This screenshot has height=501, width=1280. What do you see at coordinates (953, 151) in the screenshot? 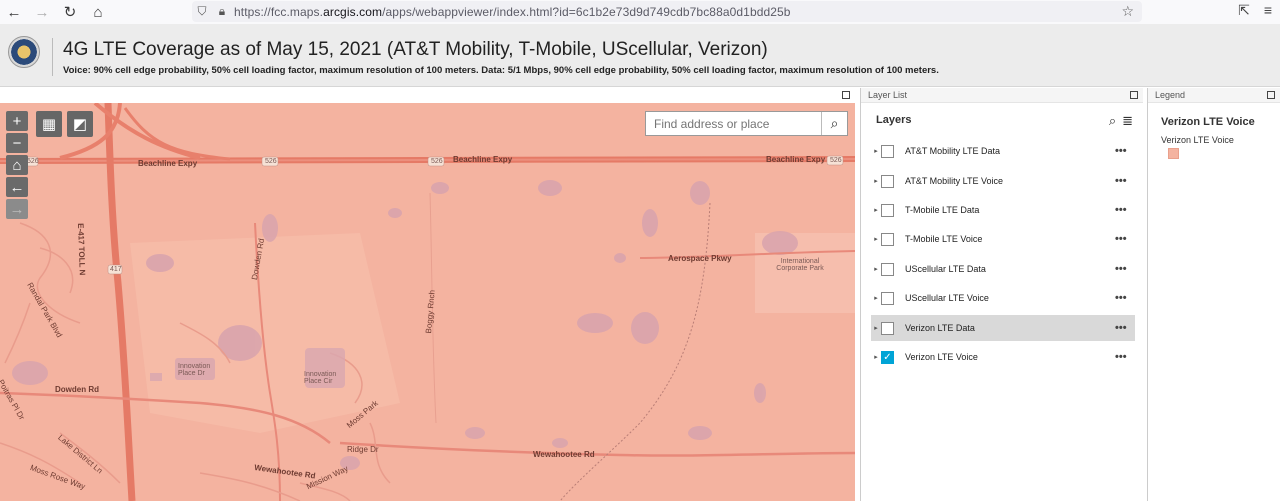
I see `layer-label: AT&T Mobility LTE Data` at bounding box center [953, 151].